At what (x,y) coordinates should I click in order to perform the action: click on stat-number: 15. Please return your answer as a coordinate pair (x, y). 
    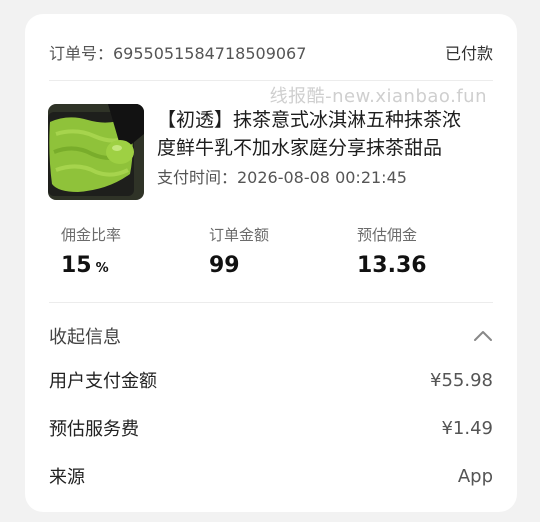
    Looking at the image, I should click on (76, 265).